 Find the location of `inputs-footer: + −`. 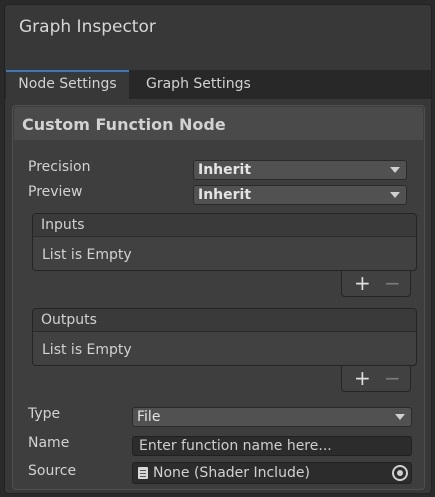

inputs-footer: + − is located at coordinates (376, 284).